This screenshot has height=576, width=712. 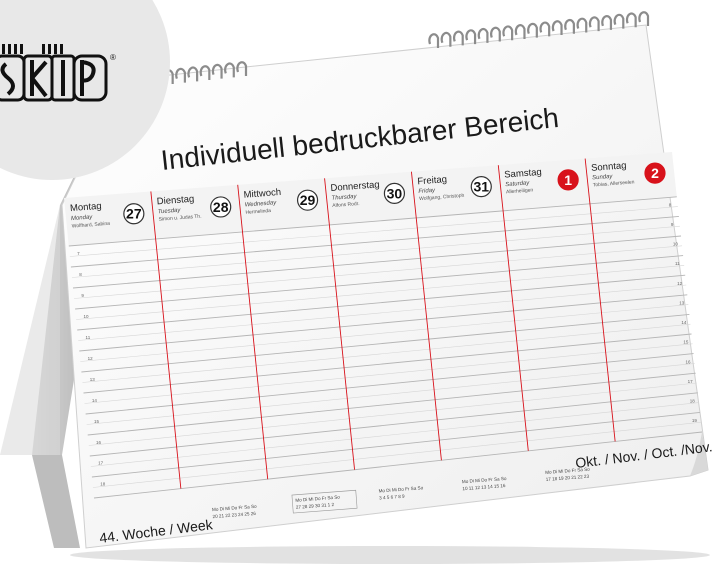 What do you see at coordinates (395, 193) in the screenshot?
I see `date-number: 30` at bounding box center [395, 193].